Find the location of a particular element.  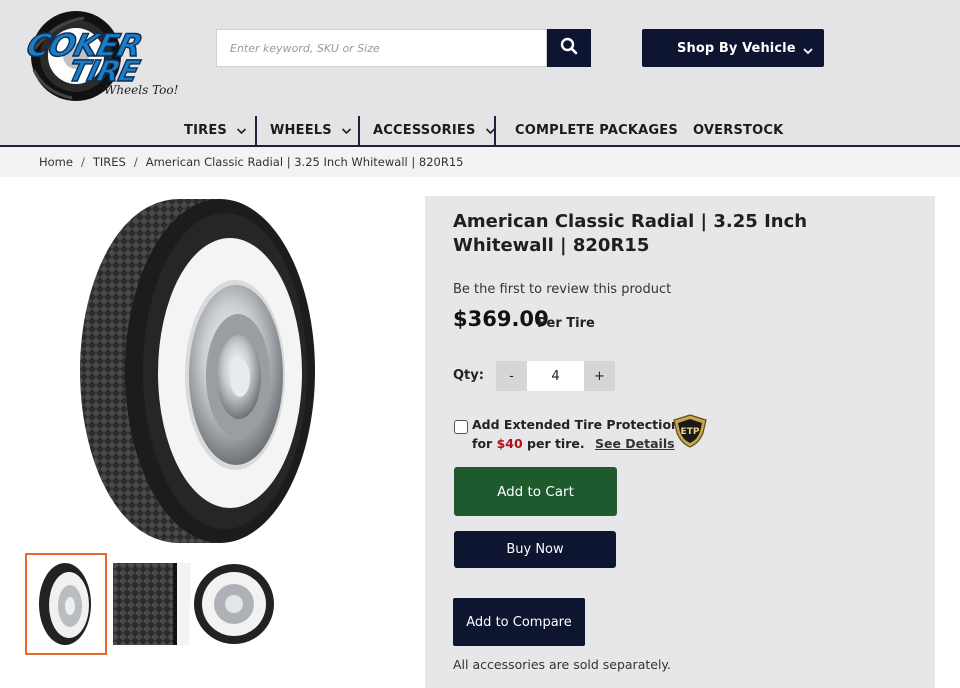

tire-protection-per: per tire. is located at coordinates (556, 443).